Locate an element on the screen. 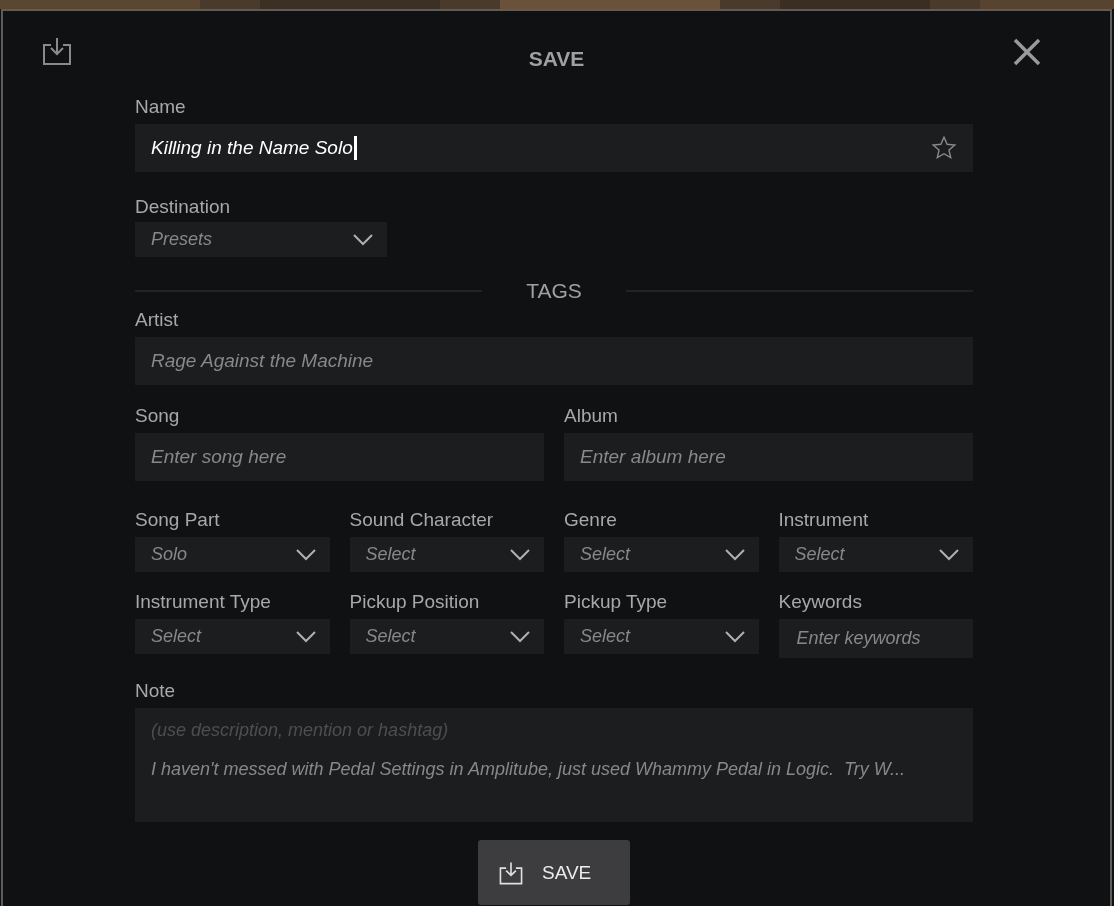 The image size is (1114, 906). album-field: Enter album here is located at coordinates (768, 457).